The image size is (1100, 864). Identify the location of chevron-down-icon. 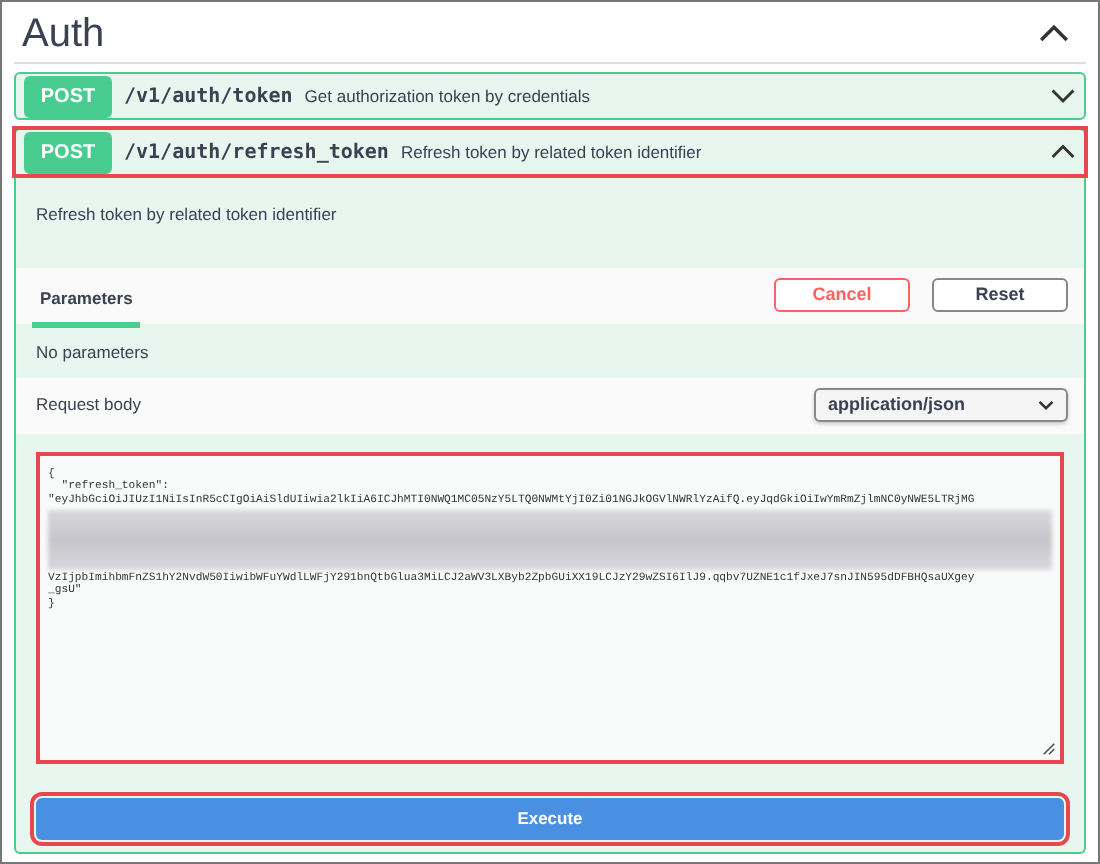
(1063, 96).